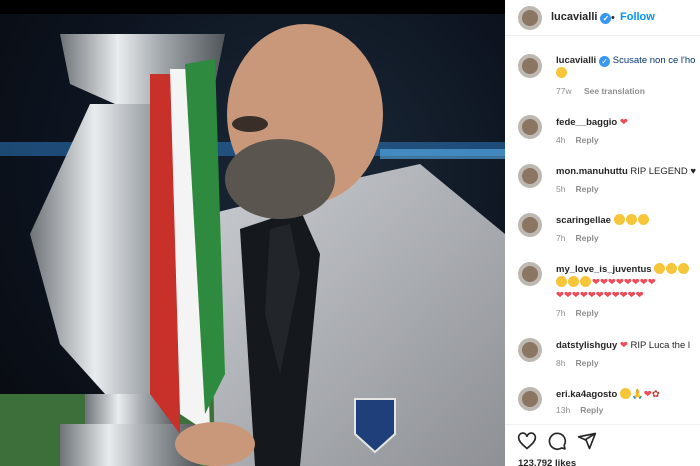 Image resolution: width=700 pixels, height=466 pixels. I want to click on post-username-text: lucavialli, so click(574, 17).